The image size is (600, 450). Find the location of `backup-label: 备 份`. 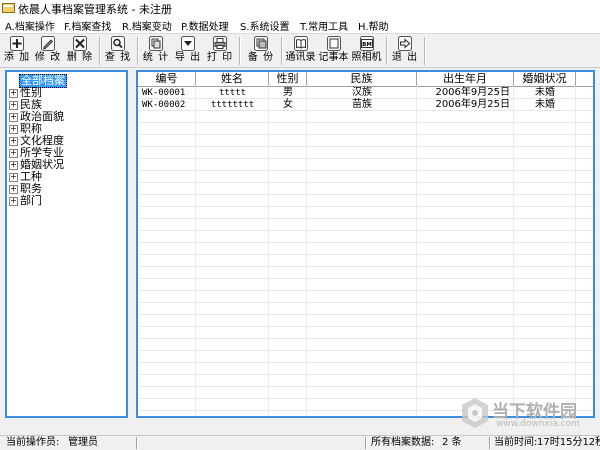

backup-label: 备 份 is located at coordinates (261, 57).